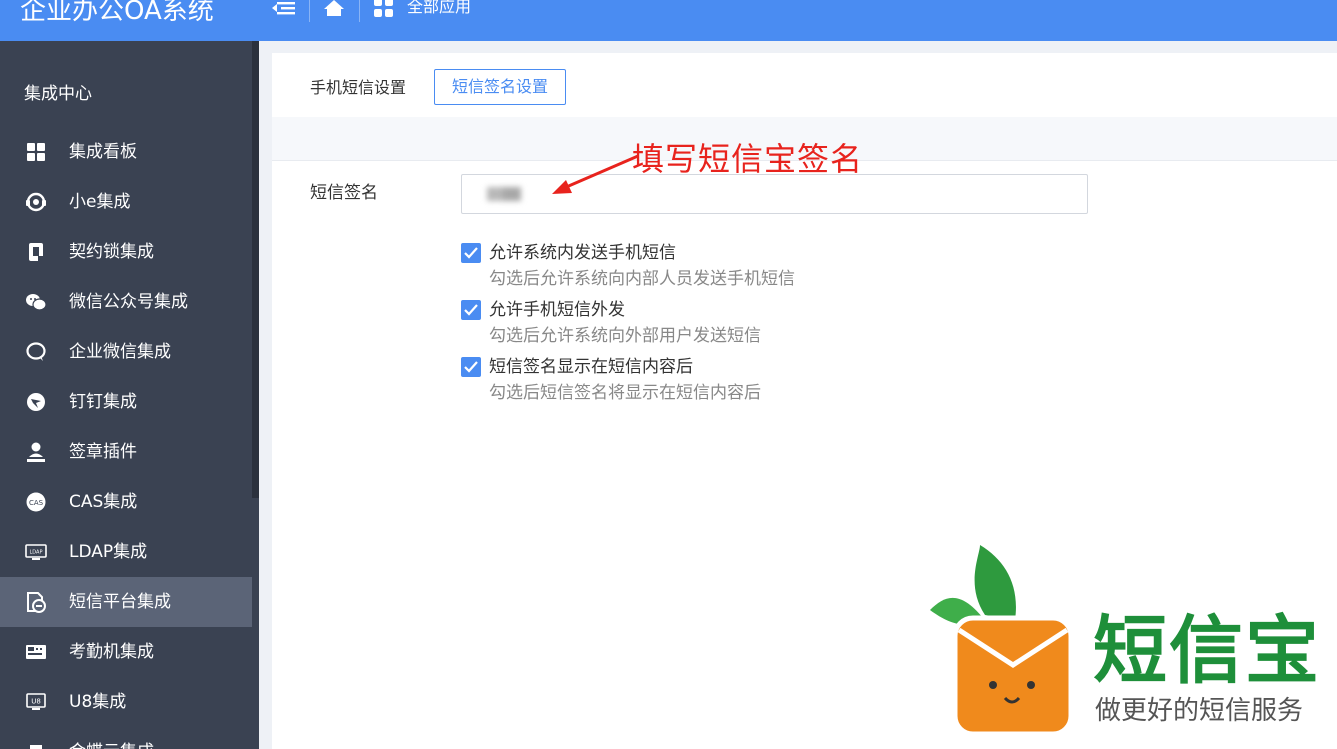 This screenshot has height=749, width=1337. What do you see at coordinates (36, 402) in the screenshot?
I see `dingtalk-icon` at bounding box center [36, 402].